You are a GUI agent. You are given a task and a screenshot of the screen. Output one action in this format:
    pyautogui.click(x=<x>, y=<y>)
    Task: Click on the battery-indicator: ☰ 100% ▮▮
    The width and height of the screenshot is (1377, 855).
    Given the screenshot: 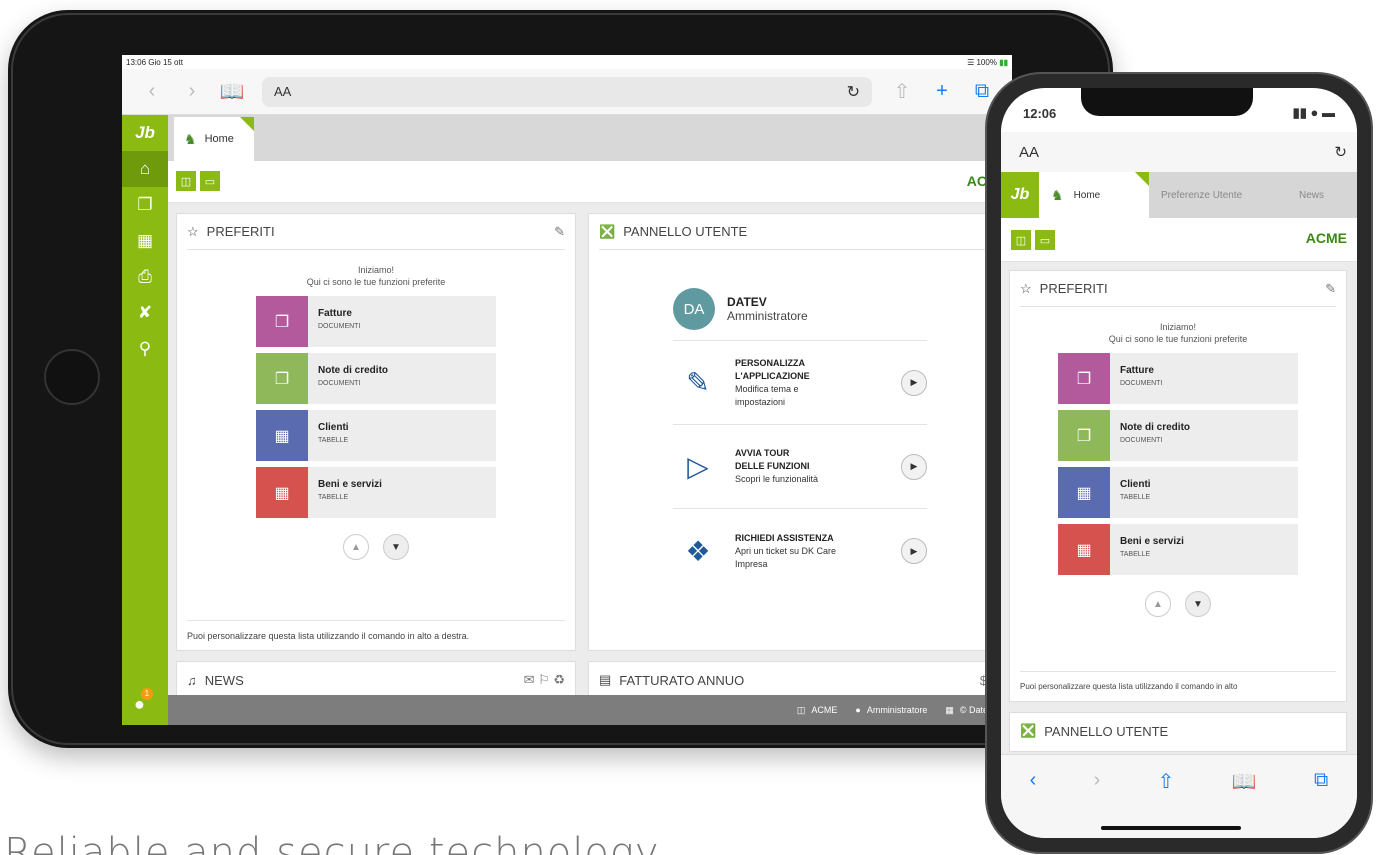 What is the action you would take?
    pyautogui.click(x=987, y=62)
    